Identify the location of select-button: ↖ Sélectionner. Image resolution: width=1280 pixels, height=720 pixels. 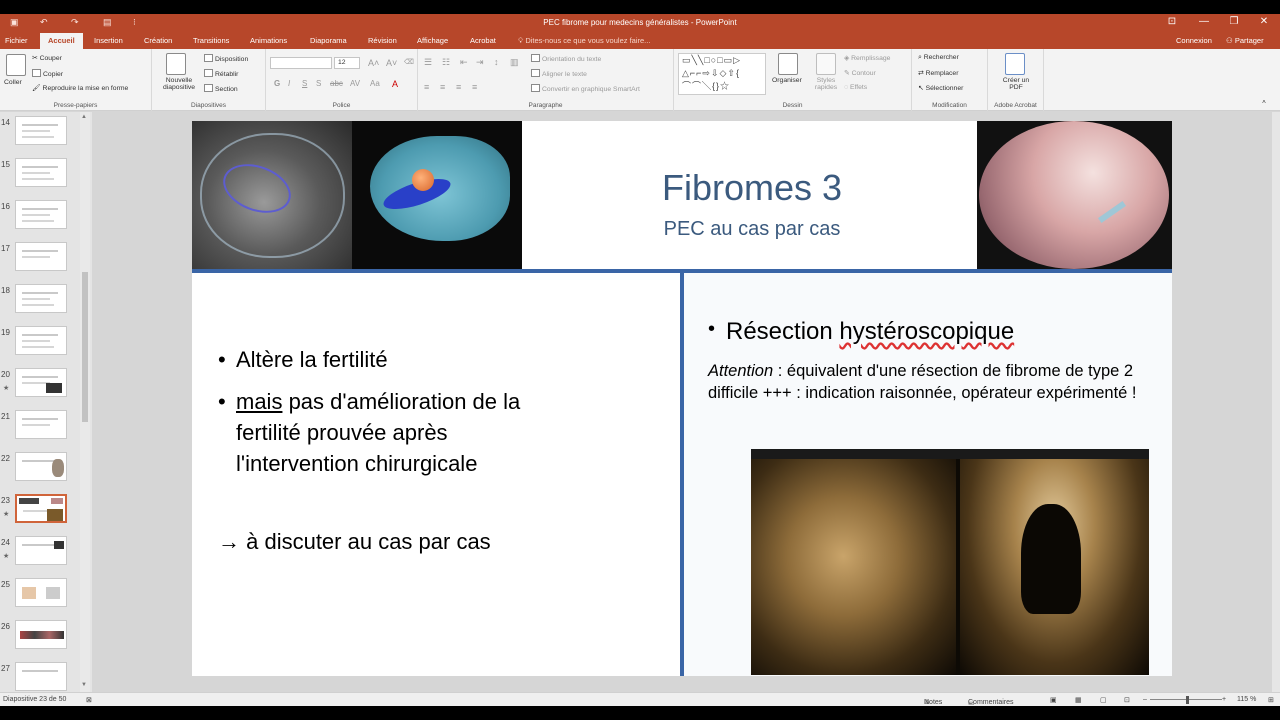
(940, 88).